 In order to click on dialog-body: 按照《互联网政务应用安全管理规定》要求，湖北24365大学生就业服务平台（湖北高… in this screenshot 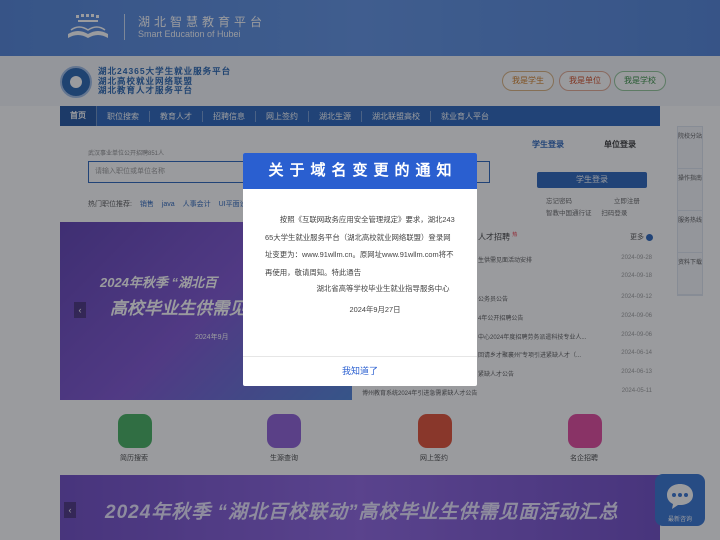, I will do `click(361, 246)`.